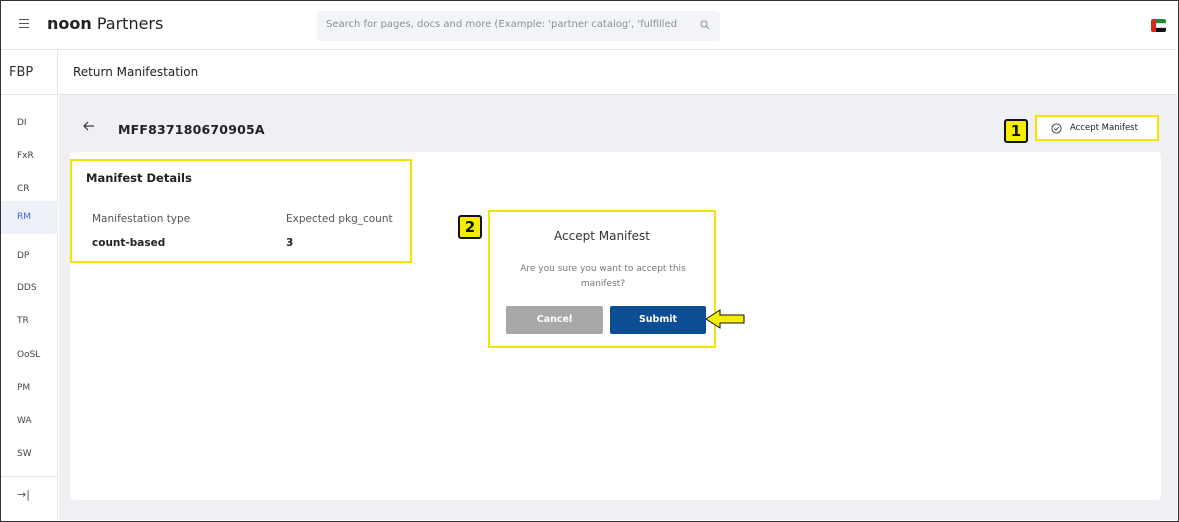 This screenshot has width=1179, height=522. I want to click on page-title: Return Manifestation, so click(136, 72).